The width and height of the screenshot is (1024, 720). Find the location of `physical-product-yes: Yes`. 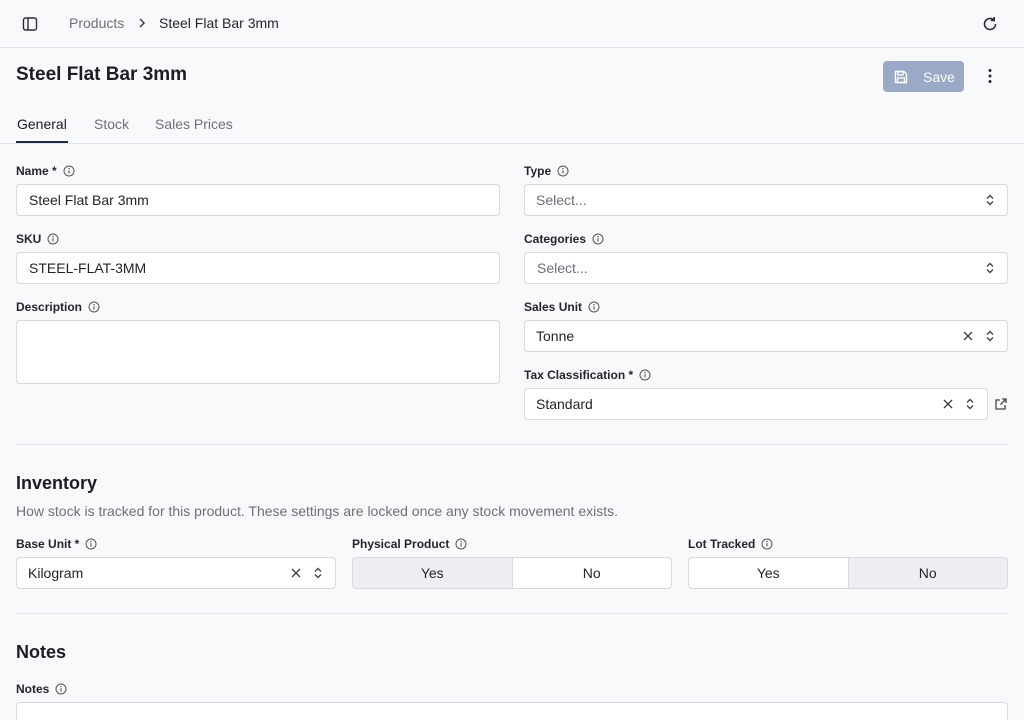

physical-product-yes: Yes is located at coordinates (432, 573).